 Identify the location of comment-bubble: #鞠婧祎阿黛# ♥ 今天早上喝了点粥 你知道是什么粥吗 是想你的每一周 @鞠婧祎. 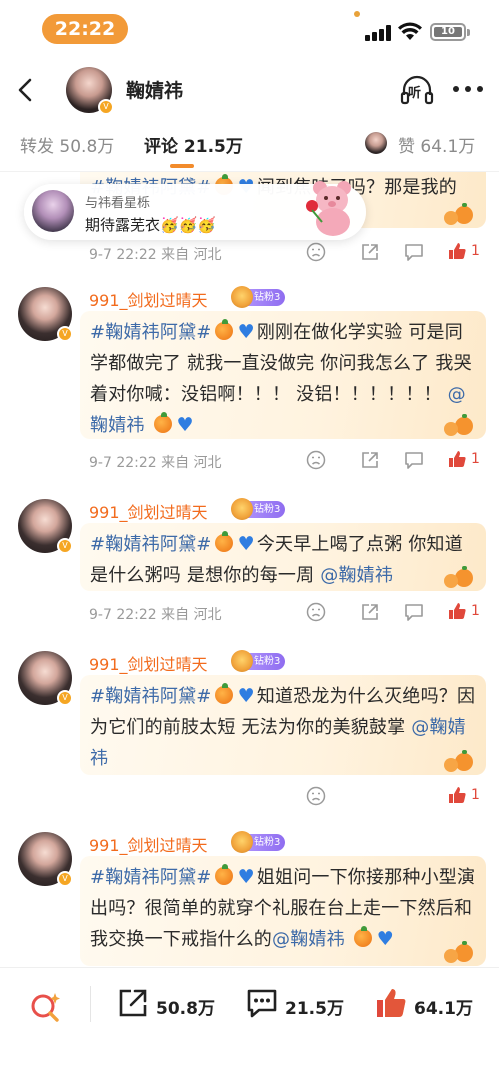
(283, 557).